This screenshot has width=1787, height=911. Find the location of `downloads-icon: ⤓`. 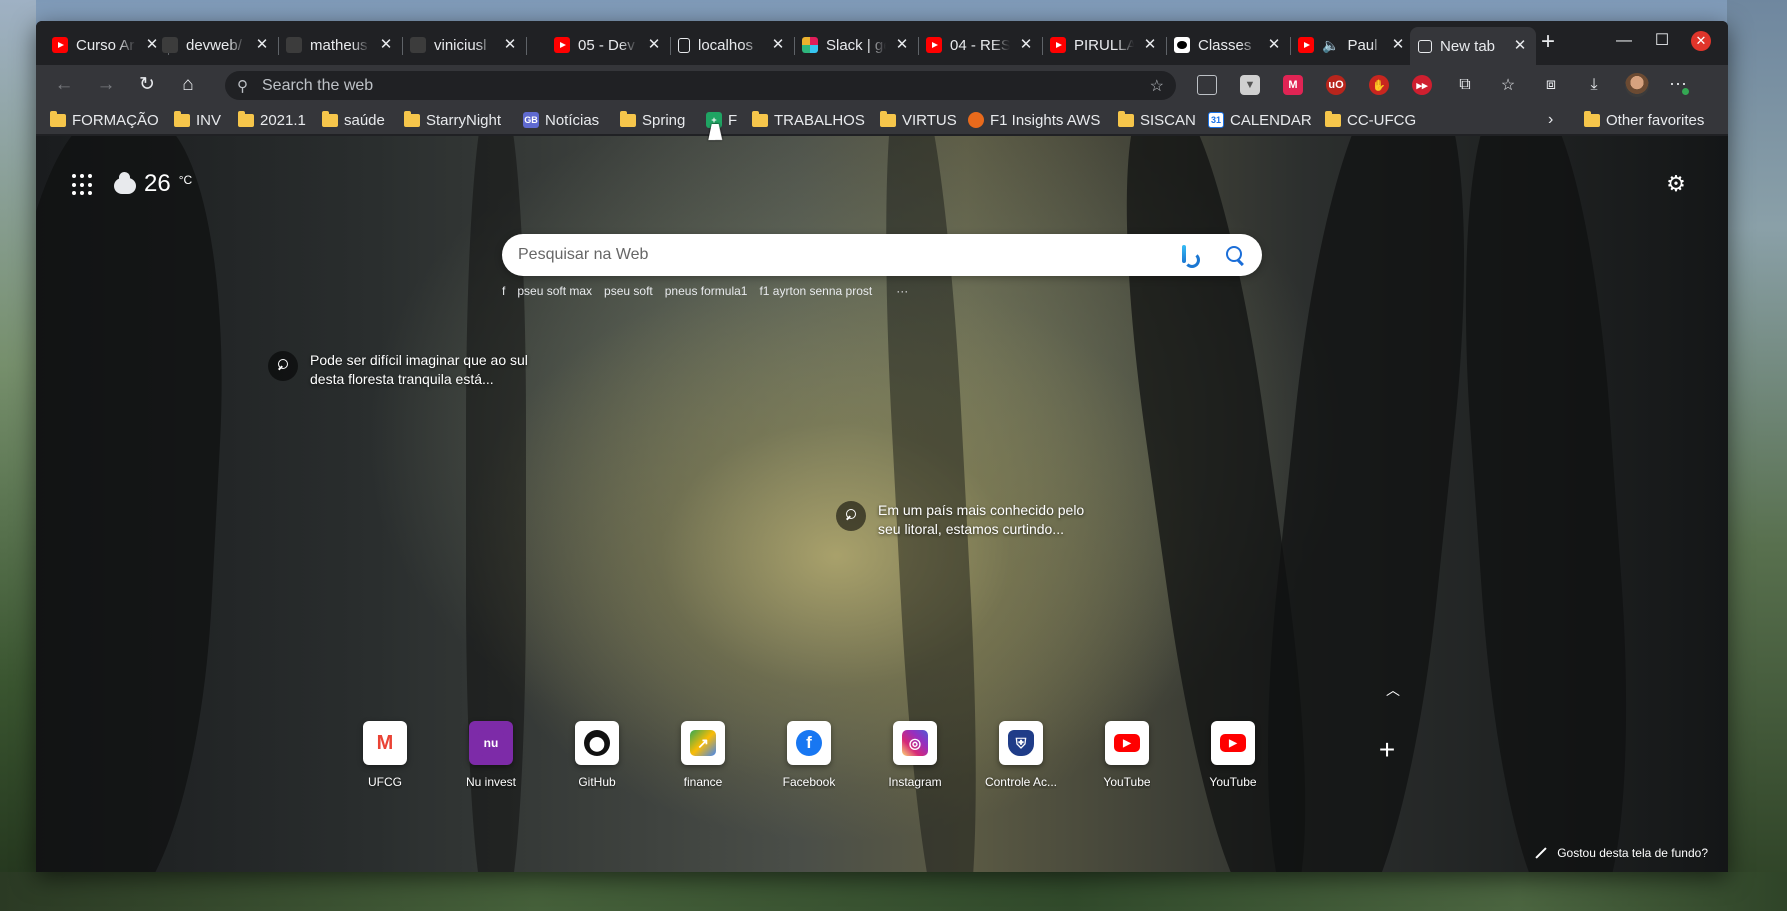

downloads-icon: ⤓ is located at coordinates (1594, 85).